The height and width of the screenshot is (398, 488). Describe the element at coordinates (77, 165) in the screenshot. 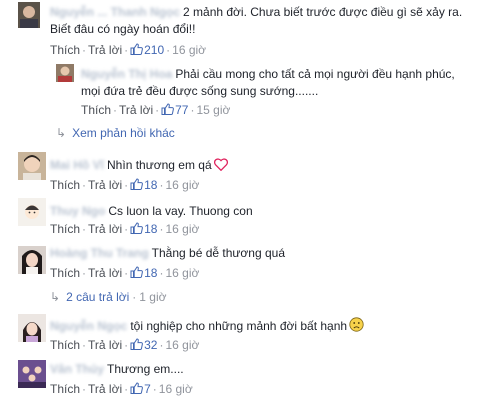

I see `comment-author: Mai Hồ Vĩ` at that location.